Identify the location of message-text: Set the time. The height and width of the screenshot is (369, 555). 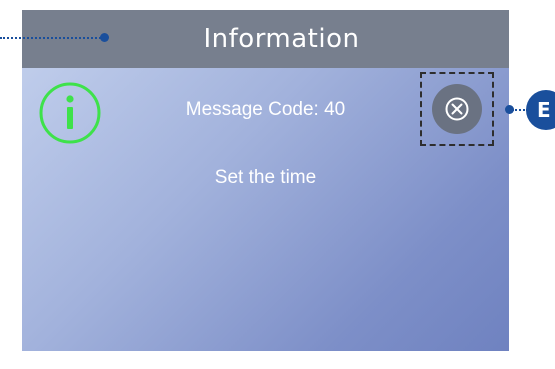
(265, 177).